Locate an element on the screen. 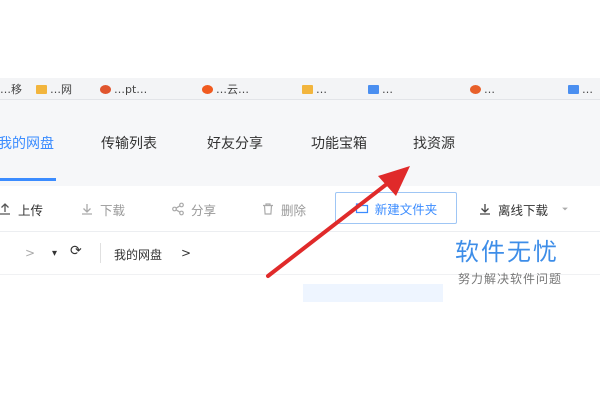 This screenshot has height=400, width=600. history-dropdown-icon: ▾ is located at coordinates (54, 253).